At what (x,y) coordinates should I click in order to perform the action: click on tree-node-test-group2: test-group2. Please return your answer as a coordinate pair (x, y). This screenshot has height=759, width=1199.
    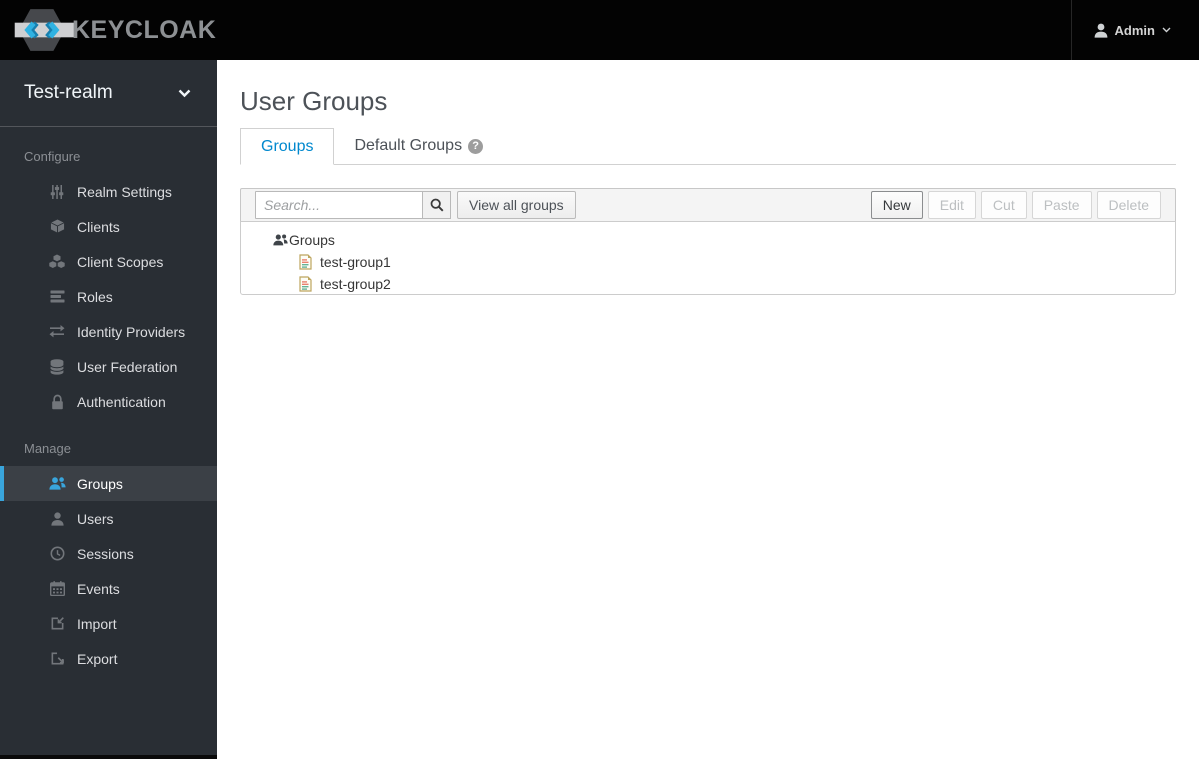
    Looking at the image, I should click on (737, 284).